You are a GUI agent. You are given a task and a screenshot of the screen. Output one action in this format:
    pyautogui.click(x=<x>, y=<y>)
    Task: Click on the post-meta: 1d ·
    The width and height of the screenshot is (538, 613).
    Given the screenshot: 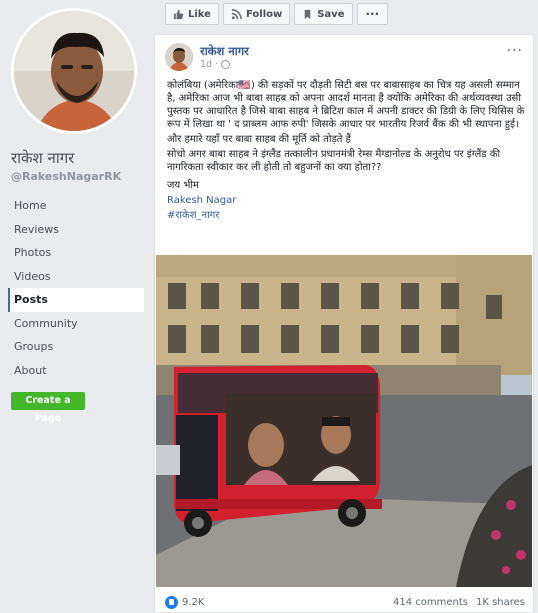 What is the action you would take?
    pyautogui.click(x=215, y=64)
    